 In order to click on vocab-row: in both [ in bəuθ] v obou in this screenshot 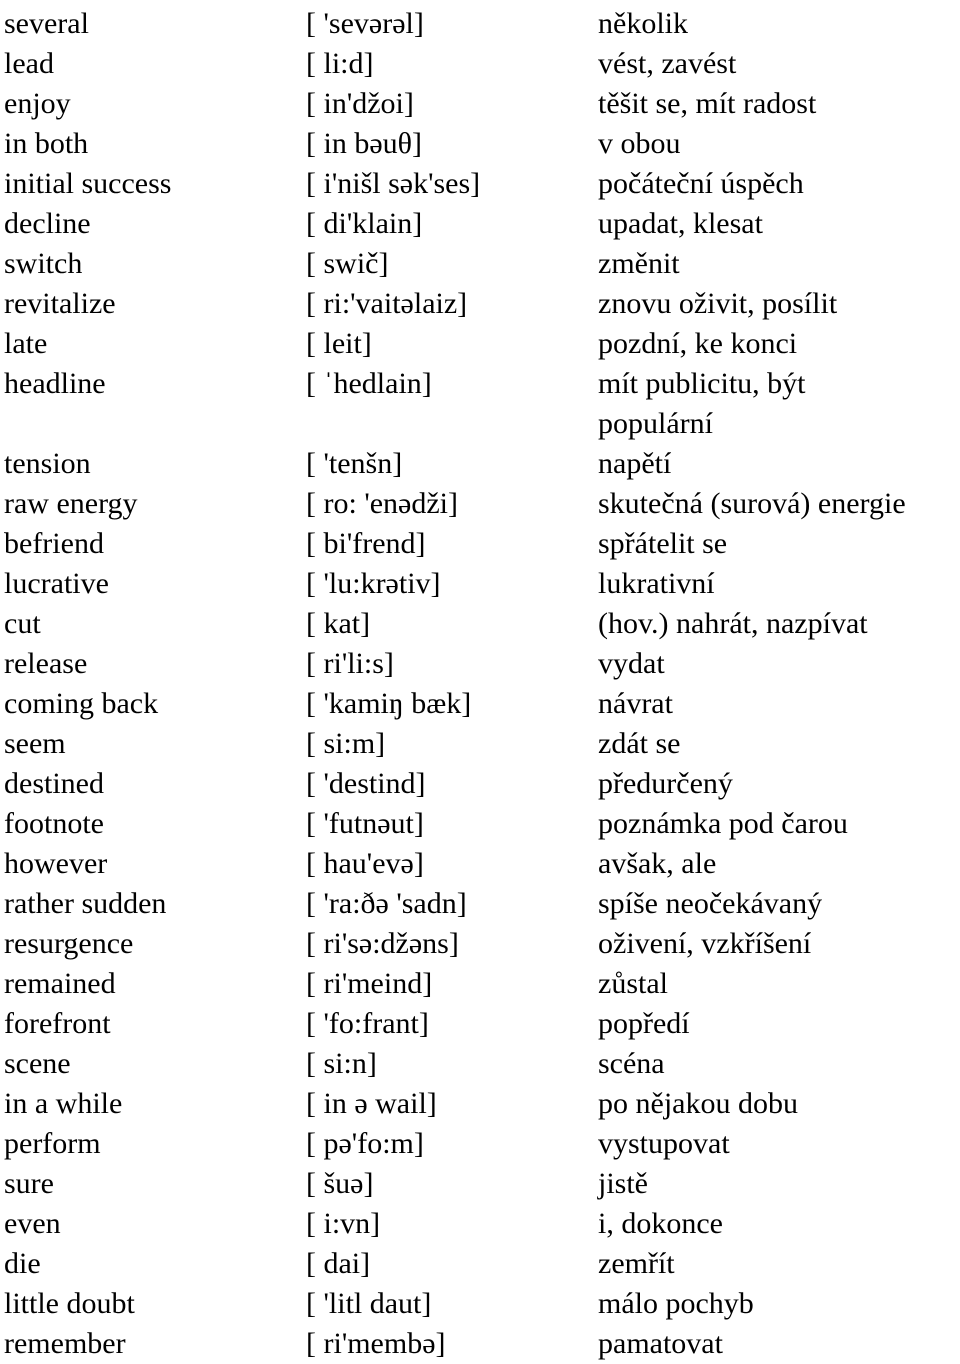, I will do `click(480, 144)`.